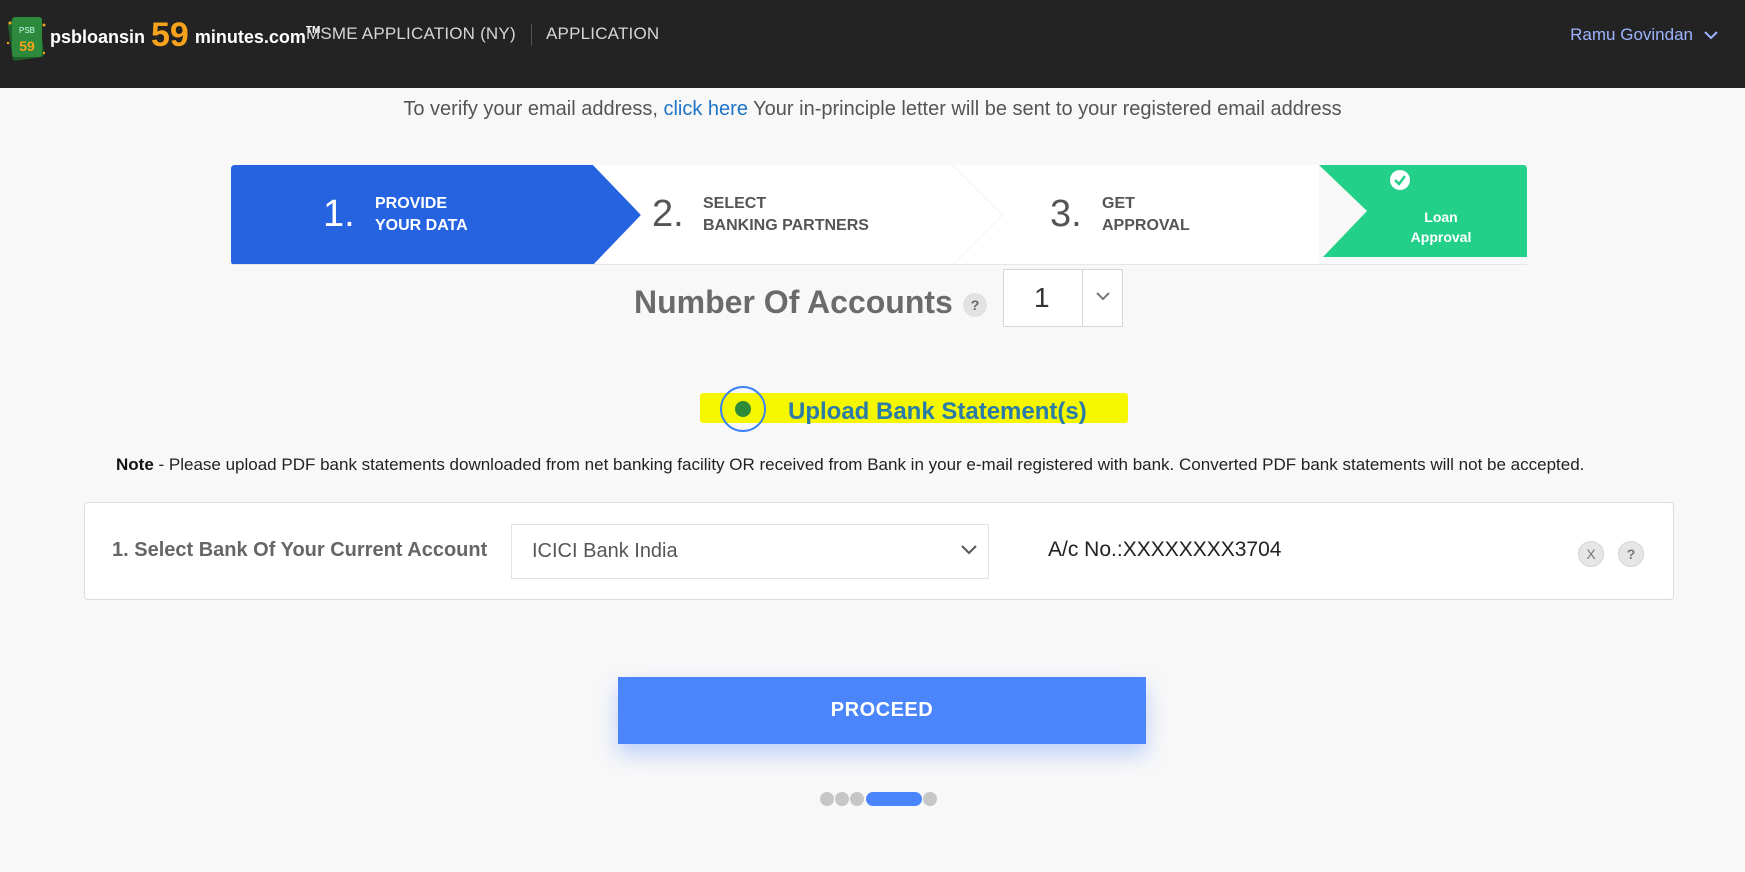  What do you see at coordinates (786, 225) in the screenshot?
I see `step-2-line2: BANKING PARTNERS` at bounding box center [786, 225].